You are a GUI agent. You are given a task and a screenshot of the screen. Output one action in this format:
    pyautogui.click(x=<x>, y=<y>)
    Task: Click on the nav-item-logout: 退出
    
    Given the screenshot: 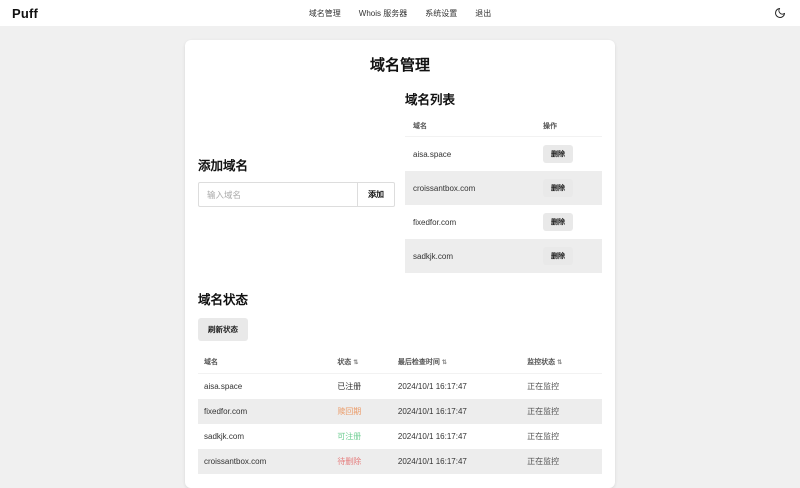 What is the action you would take?
    pyautogui.click(x=483, y=13)
    